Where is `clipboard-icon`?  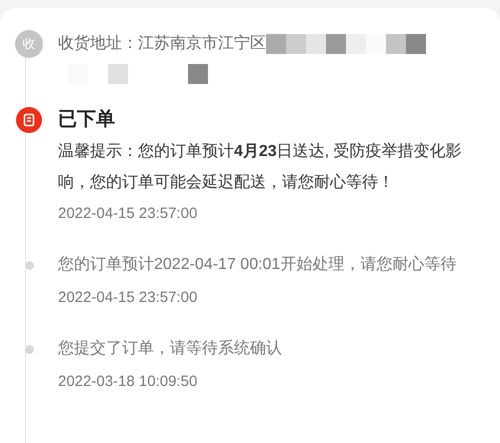
clipboard-icon is located at coordinates (29, 120).